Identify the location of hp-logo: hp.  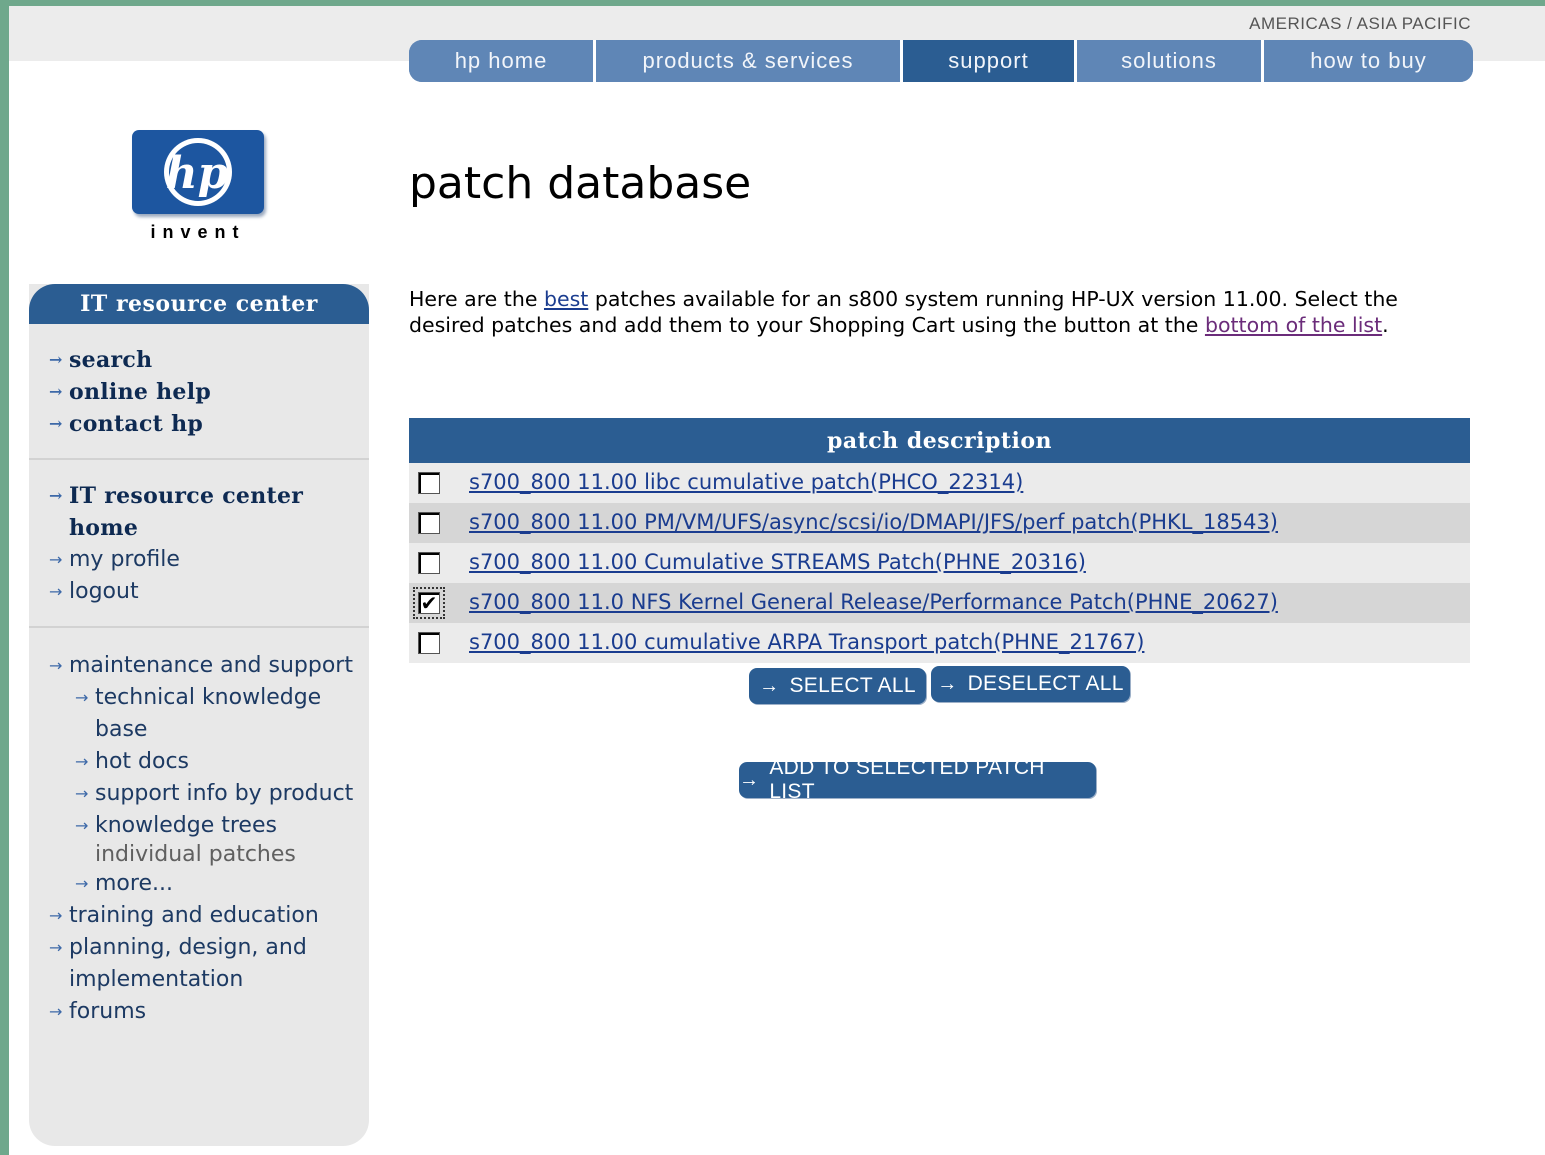
(198, 172).